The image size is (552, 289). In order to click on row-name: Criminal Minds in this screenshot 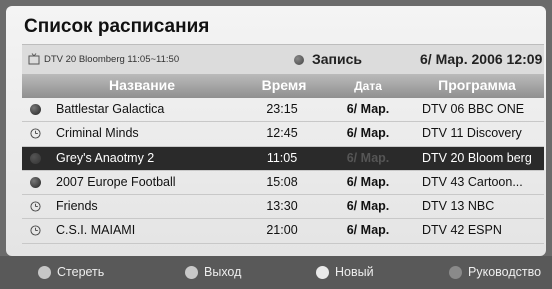, I will do `click(97, 133)`.